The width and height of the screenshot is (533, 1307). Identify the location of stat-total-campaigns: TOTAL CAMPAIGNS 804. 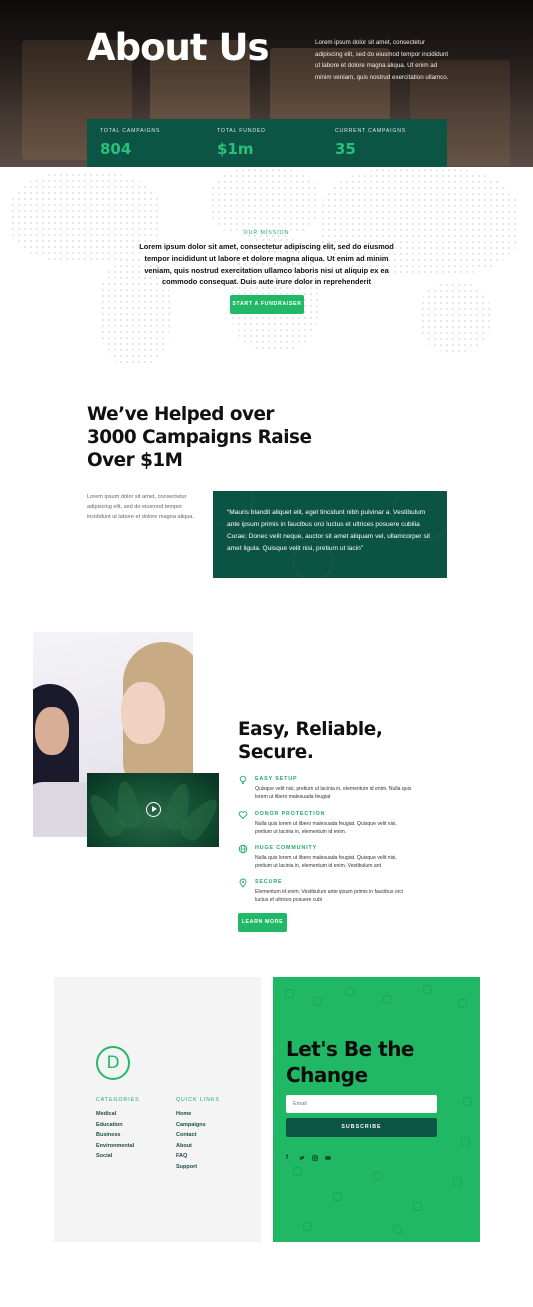
(130, 143).